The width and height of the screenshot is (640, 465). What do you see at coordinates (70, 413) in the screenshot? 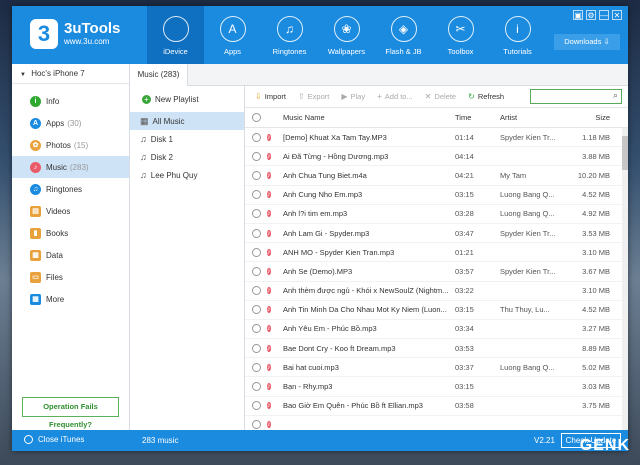
I see `operation-fails-link: Operation Fails Frequently?` at bounding box center [70, 413].